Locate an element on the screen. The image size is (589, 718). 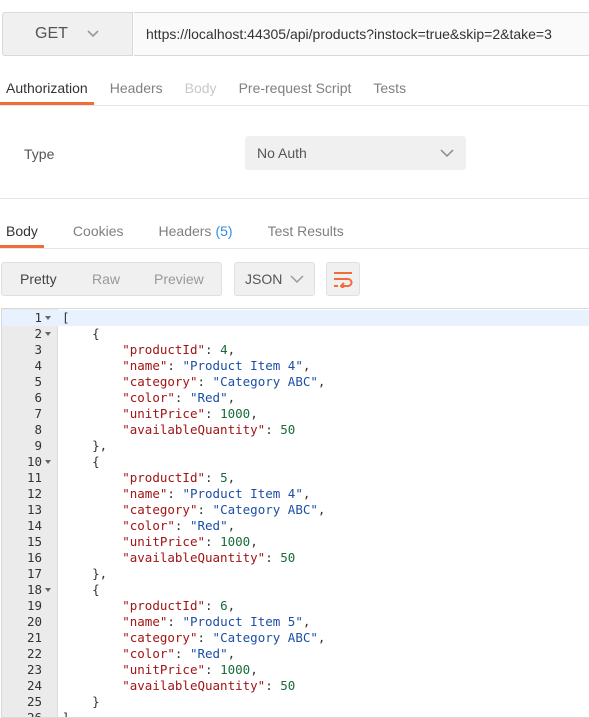
line-number: 8 is located at coordinates (38, 429).